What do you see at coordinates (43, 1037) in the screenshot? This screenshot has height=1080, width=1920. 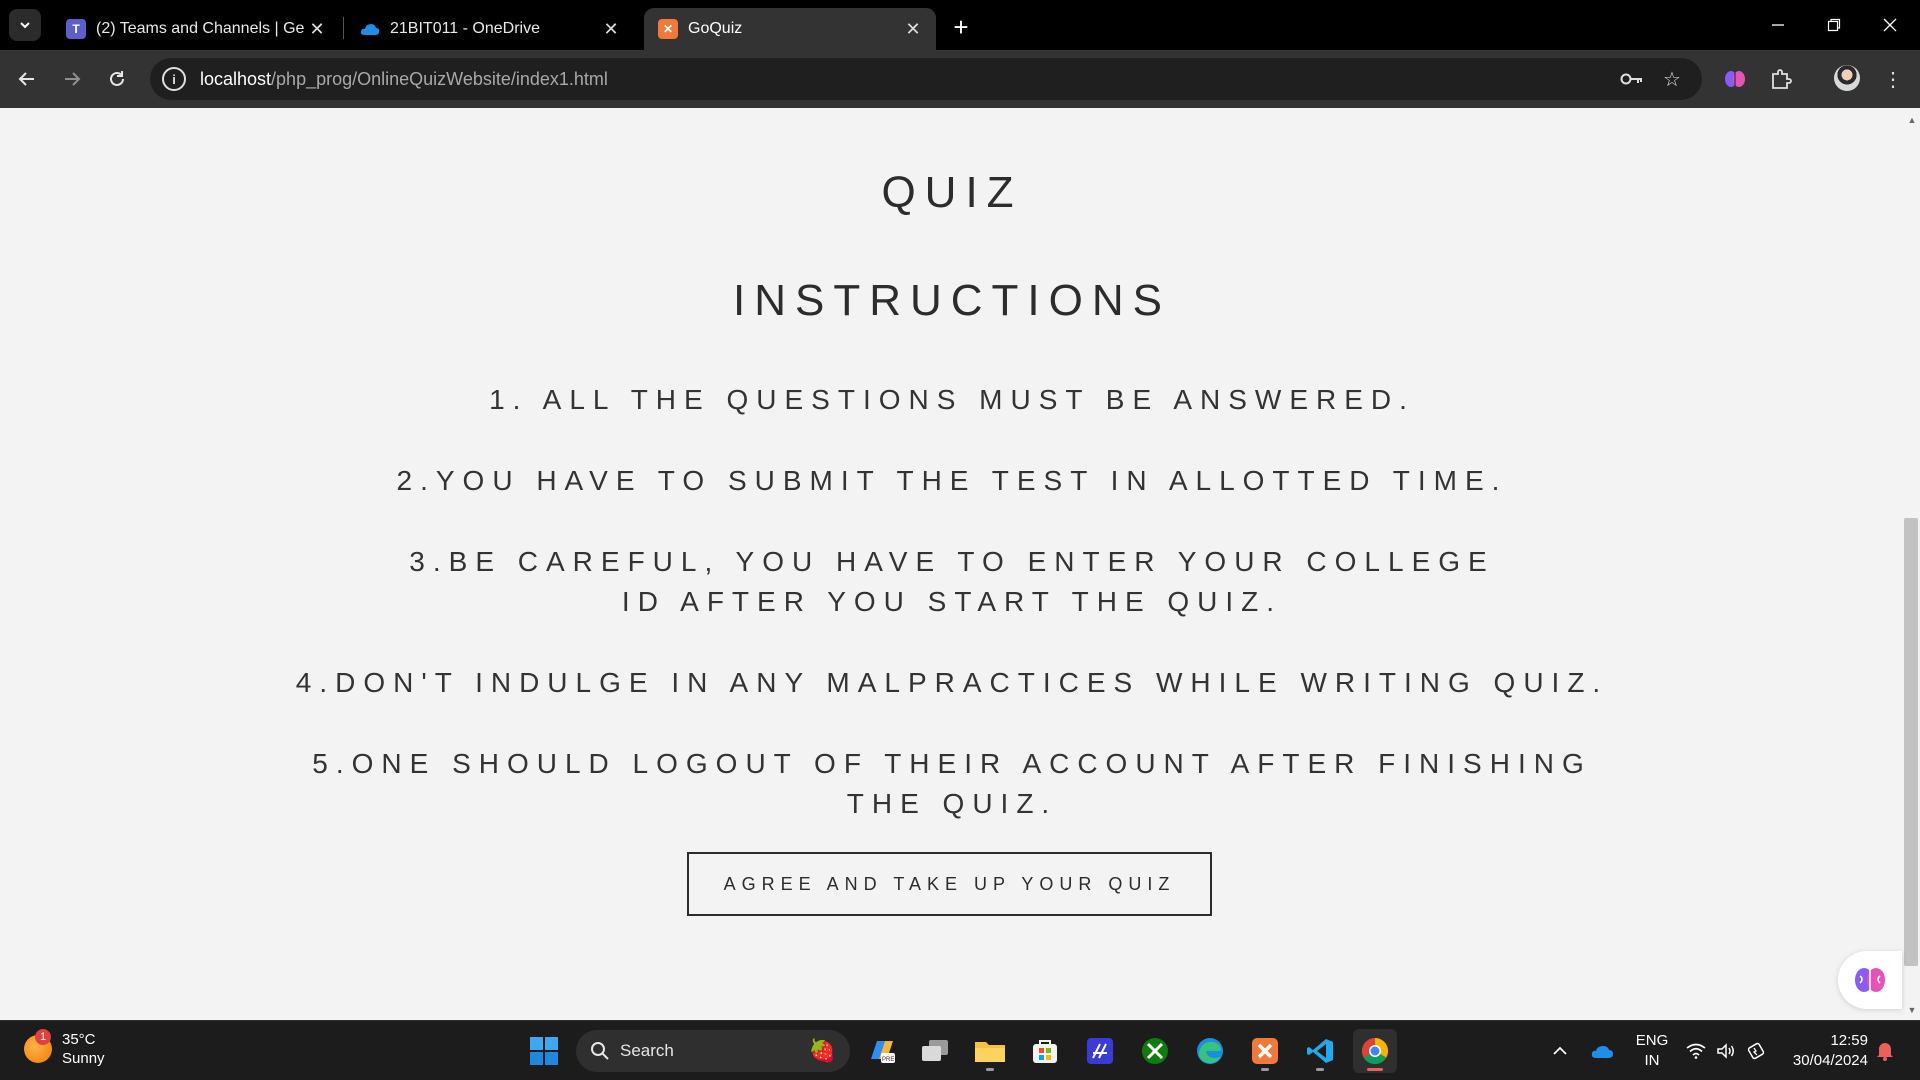 I see `notification-badge: 1` at bounding box center [43, 1037].